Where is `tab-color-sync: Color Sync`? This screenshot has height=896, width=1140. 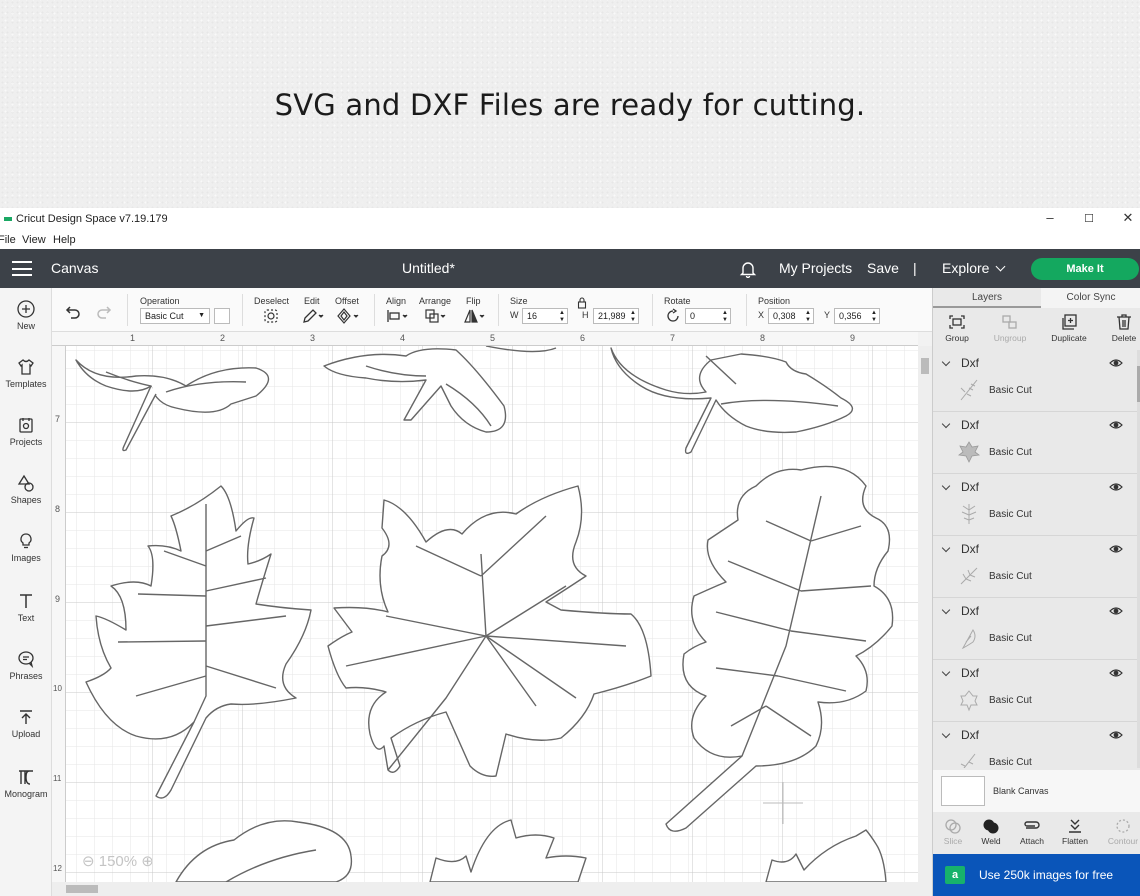
tab-color-sync: Color Sync is located at coordinates (1090, 298).